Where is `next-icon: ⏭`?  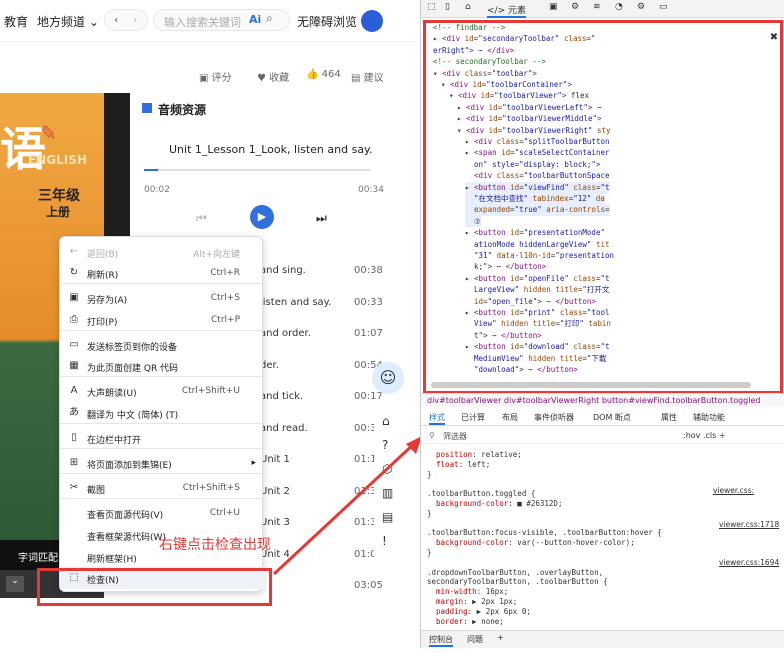
next-icon: ⏭ is located at coordinates (321, 218).